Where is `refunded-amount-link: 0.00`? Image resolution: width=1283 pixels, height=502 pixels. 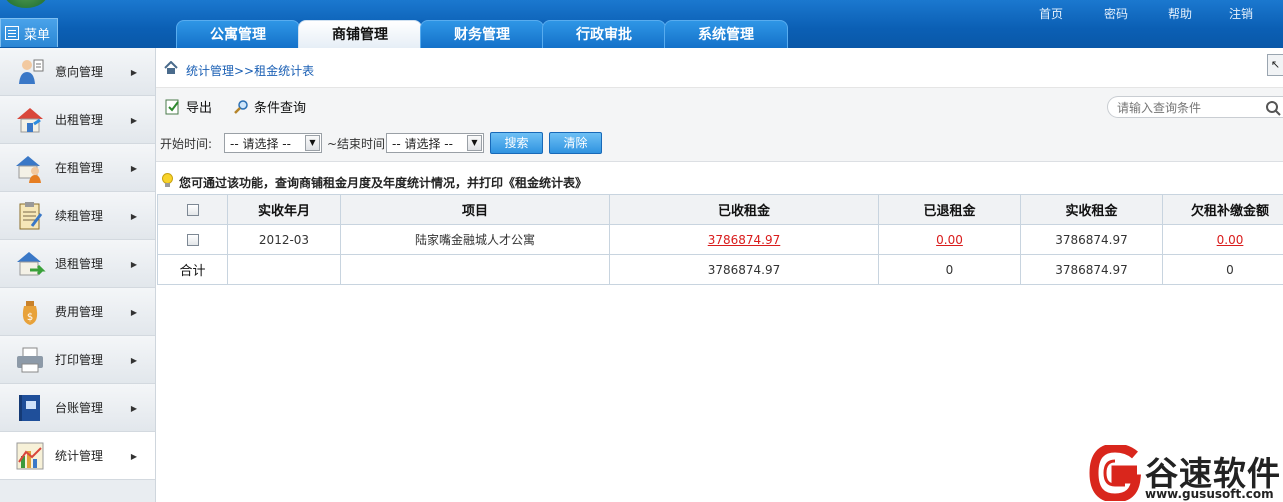
refunded-amount-link: 0.00 is located at coordinates (949, 240).